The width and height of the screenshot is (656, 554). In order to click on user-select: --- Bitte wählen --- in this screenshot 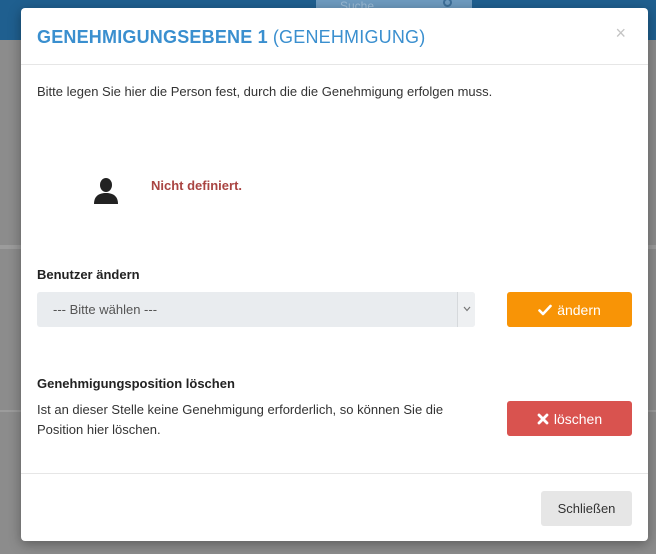, I will do `click(256, 309)`.